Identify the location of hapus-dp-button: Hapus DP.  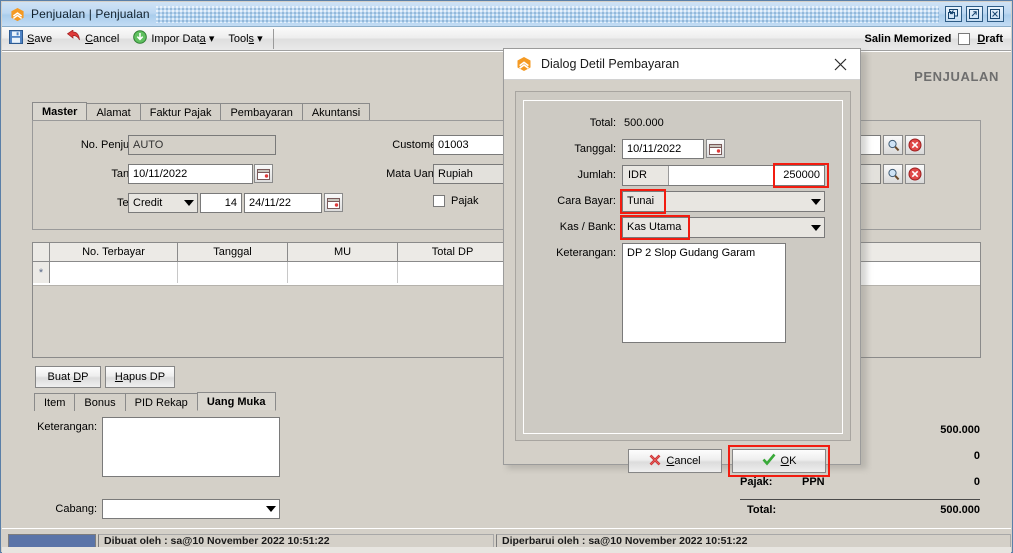
(140, 377).